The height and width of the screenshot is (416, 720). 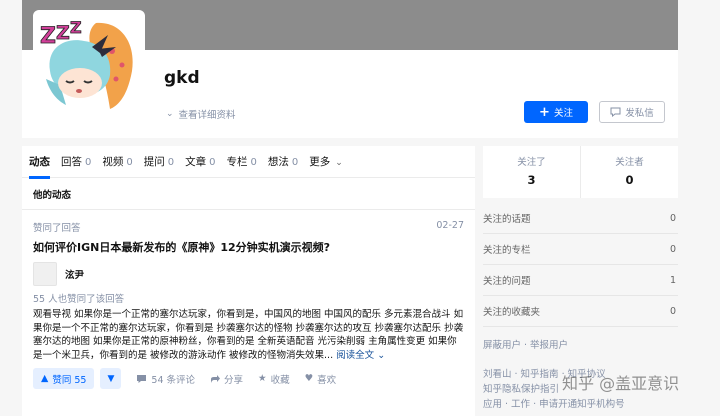 What do you see at coordinates (45, 274) in the screenshot?
I see `author-avatar` at bounding box center [45, 274].